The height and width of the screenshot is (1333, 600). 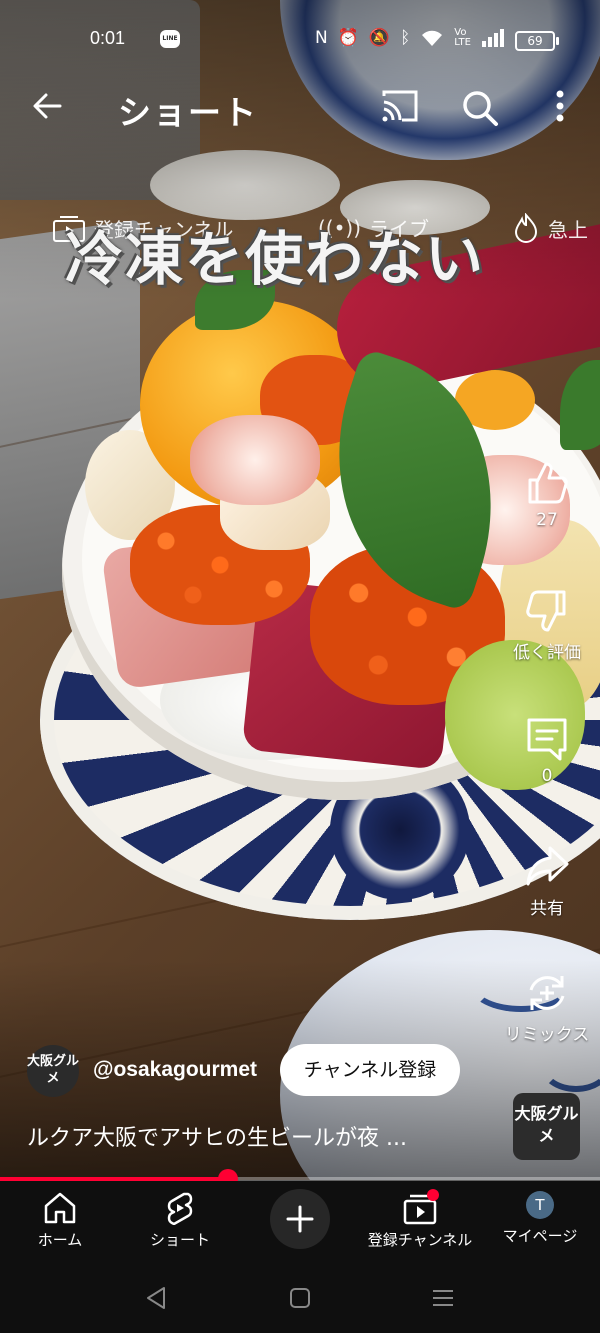 I want to click on nav-shorts: ショート, so click(x=180, y=1220).